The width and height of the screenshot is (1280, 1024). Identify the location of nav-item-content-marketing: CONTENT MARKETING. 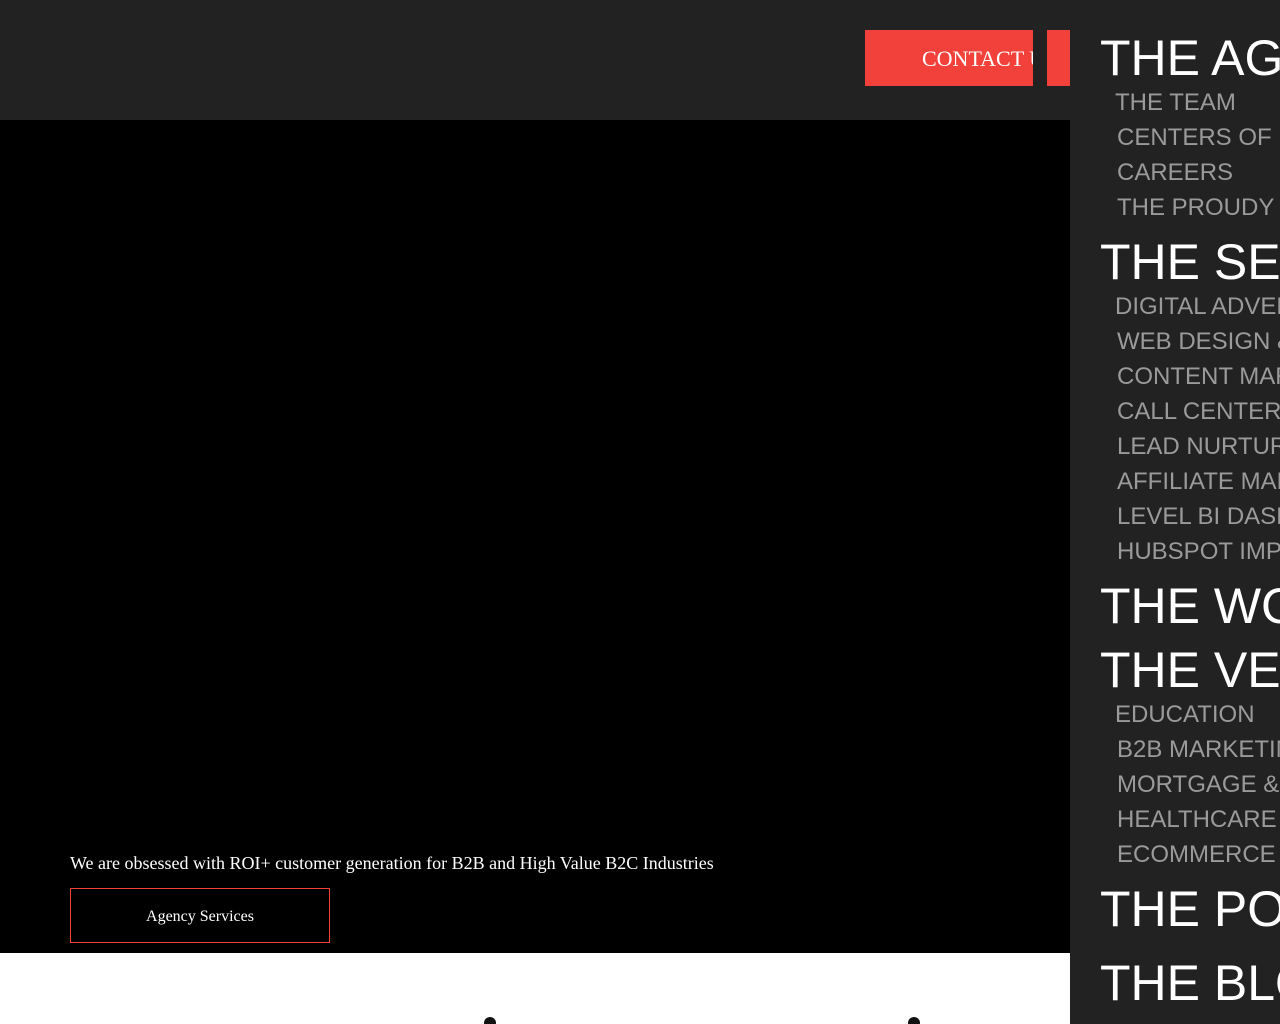
(1198, 377).